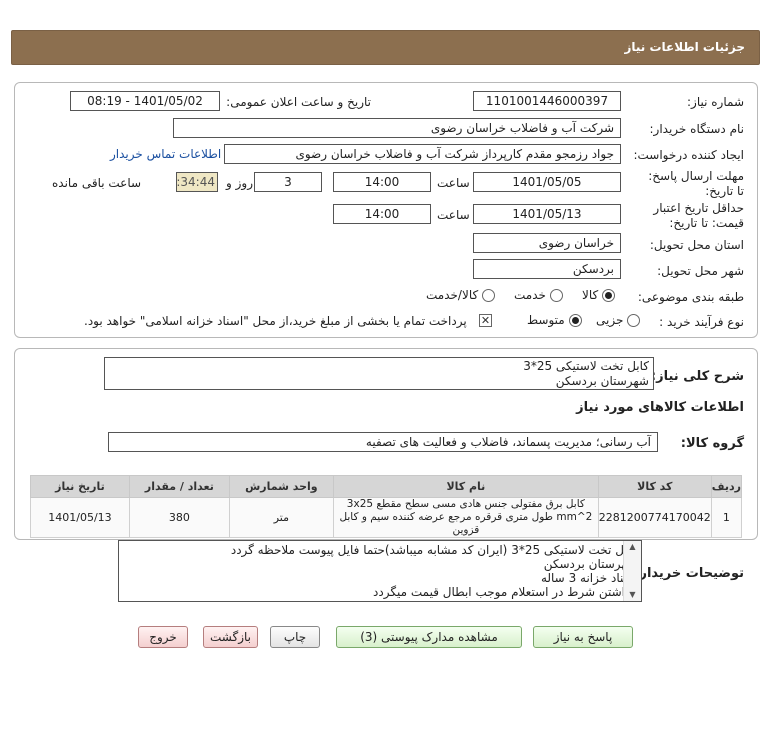 This screenshot has height=745, width=770. What do you see at coordinates (726, 486) in the screenshot?
I see `col-index: ردیف` at bounding box center [726, 486].